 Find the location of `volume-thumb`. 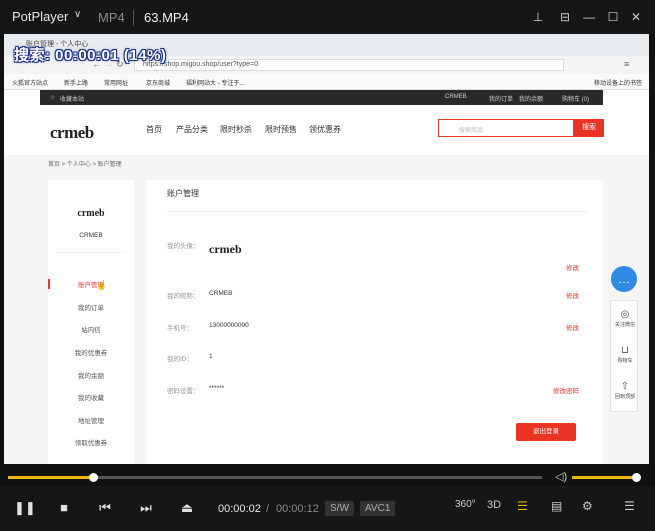

volume-thumb is located at coordinates (636, 477).